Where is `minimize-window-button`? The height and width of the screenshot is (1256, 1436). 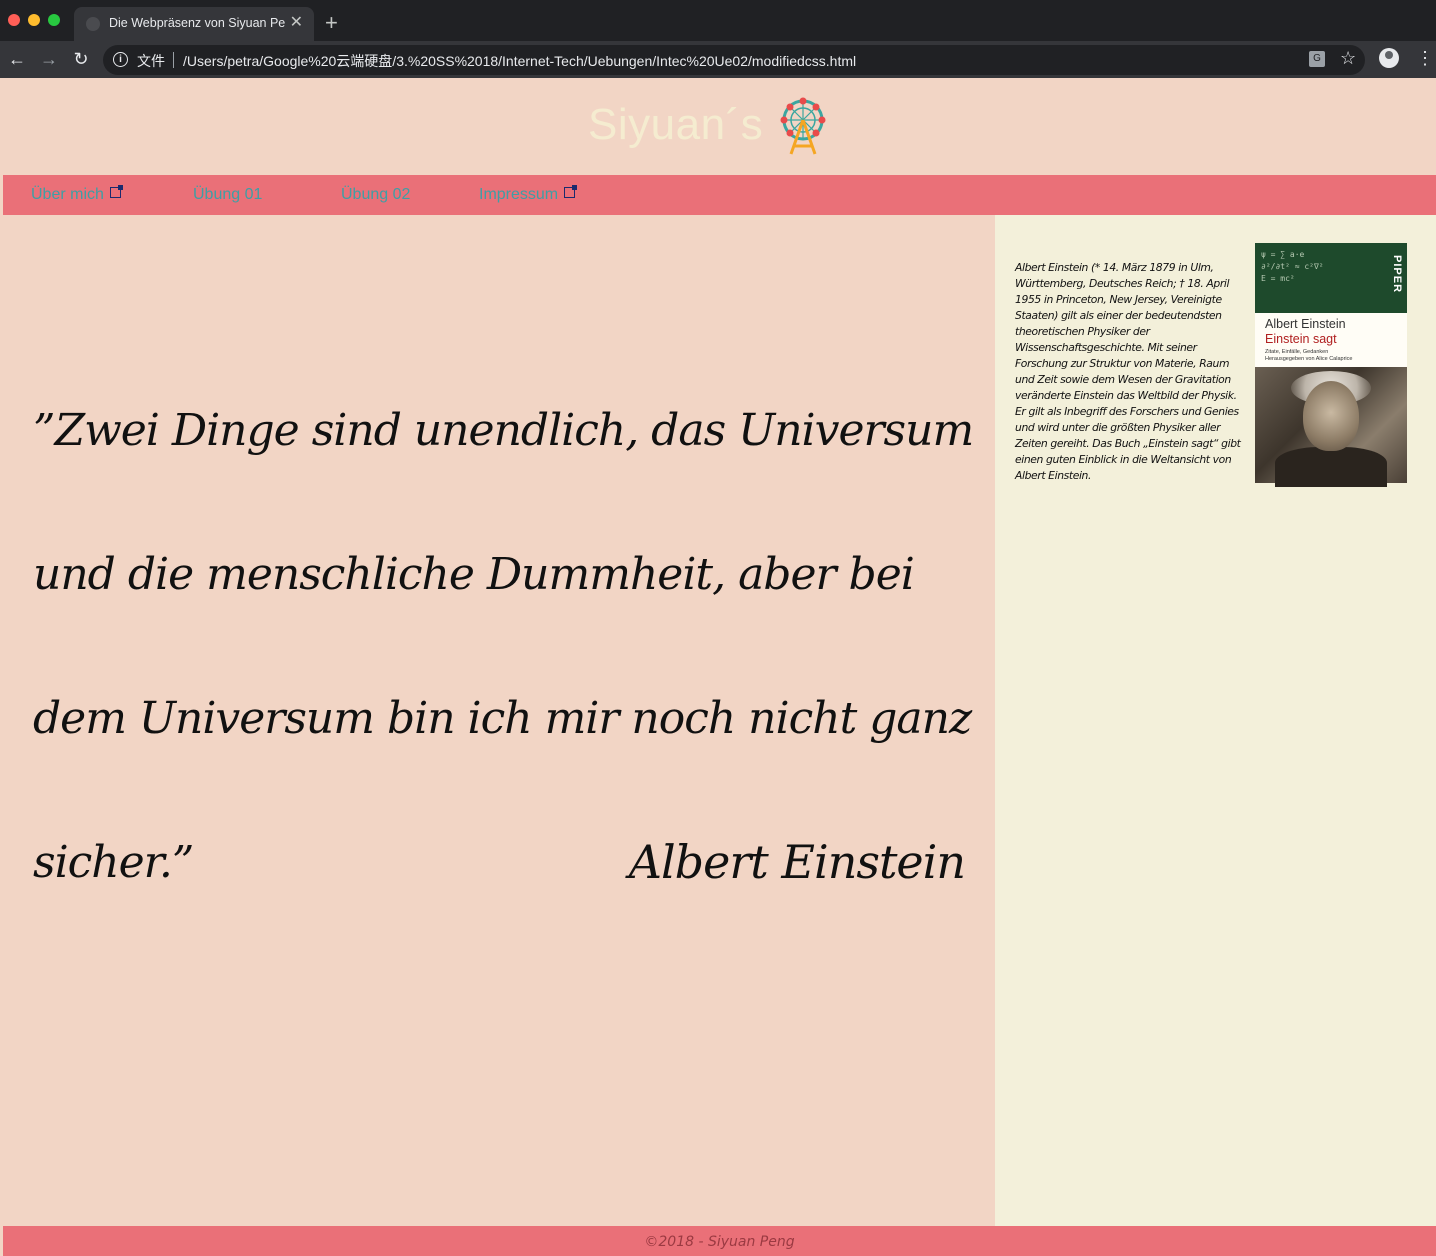 minimize-window-button is located at coordinates (34, 20).